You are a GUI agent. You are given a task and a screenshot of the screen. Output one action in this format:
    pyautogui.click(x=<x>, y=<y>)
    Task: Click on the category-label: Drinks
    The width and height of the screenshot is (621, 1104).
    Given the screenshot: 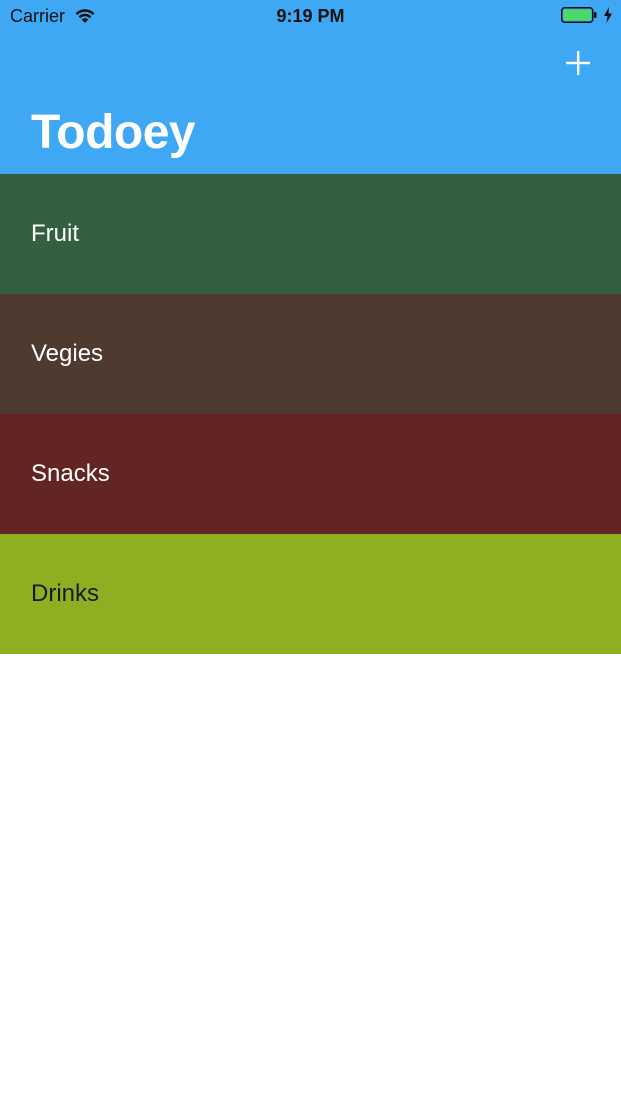 What is the action you would take?
    pyautogui.click(x=65, y=593)
    